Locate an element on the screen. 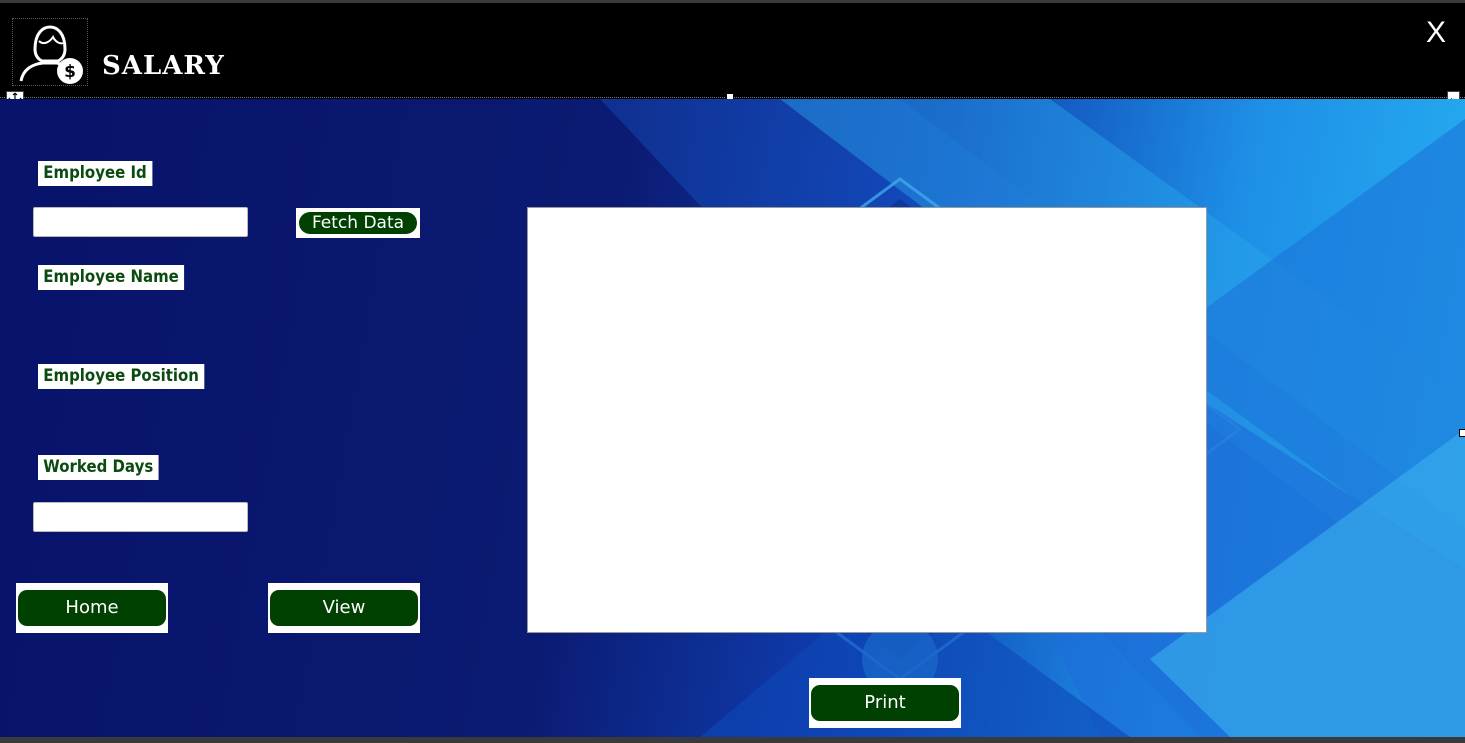  view-button: View is located at coordinates (344, 608).